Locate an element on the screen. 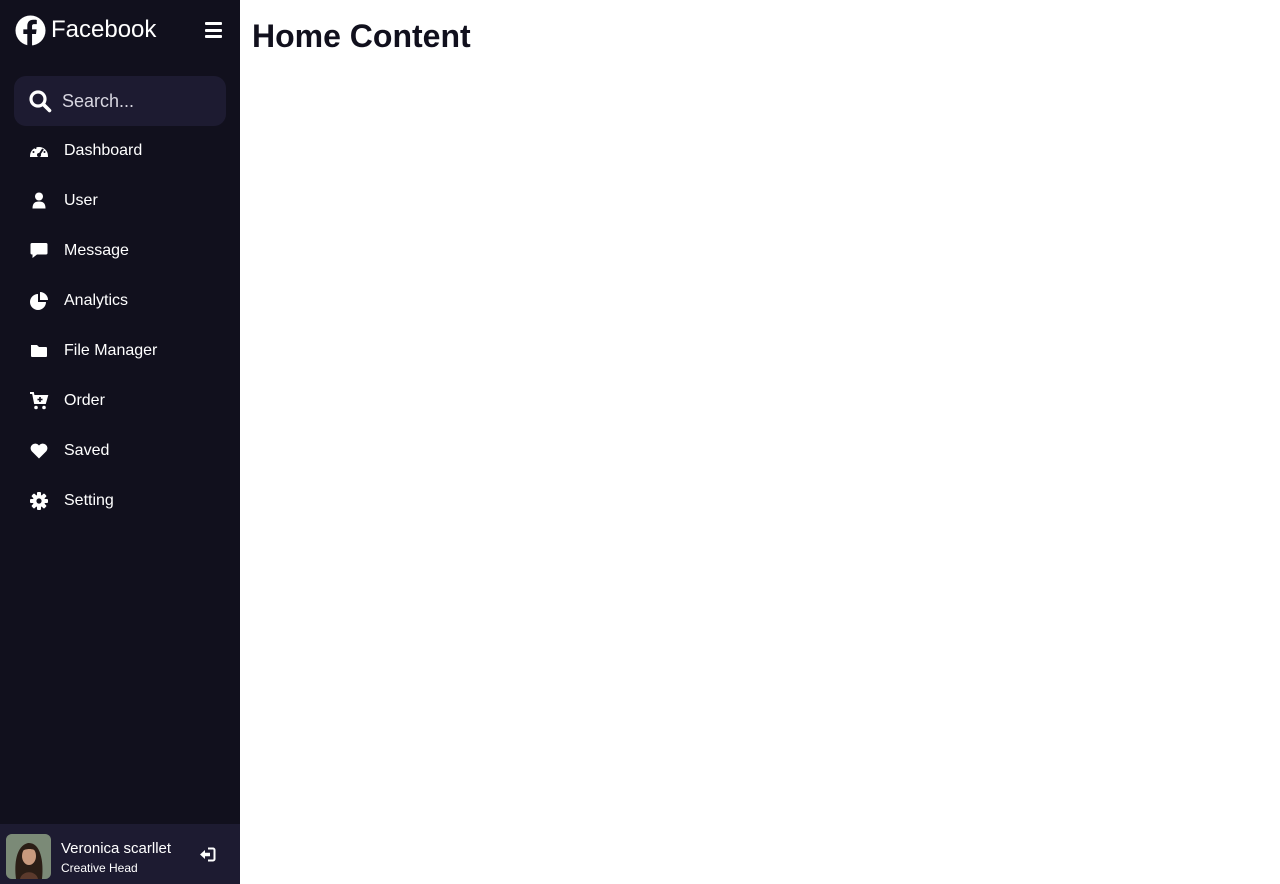 The image size is (1280, 884). sidebar-item-analytics: Analytics is located at coordinates (120, 301).